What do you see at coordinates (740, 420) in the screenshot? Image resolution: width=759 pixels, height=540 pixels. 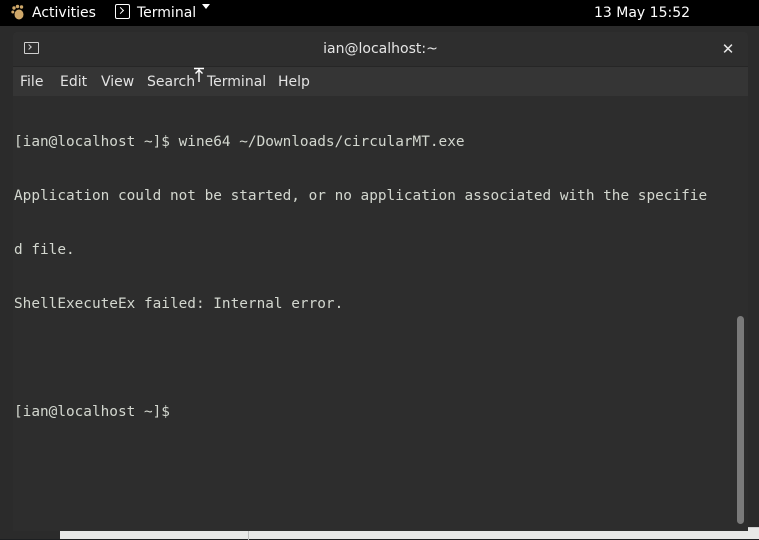 I see `scrollbar-thumb` at bounding box center [740, 420].